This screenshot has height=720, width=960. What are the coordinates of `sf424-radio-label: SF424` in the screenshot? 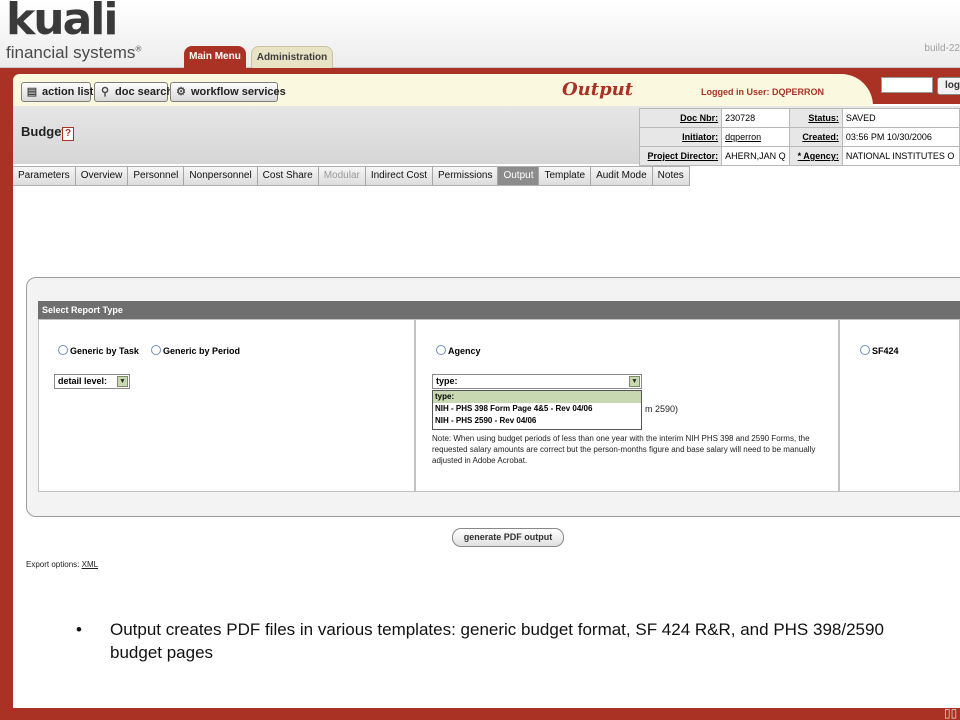 It's located at (885, 351).